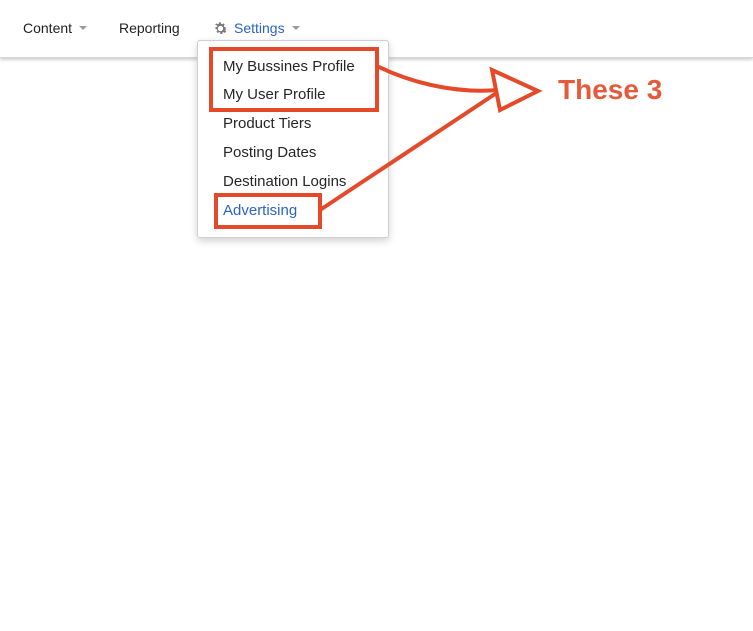  Describe the element at coordinates (48, 28) in the screenshot. I see `nav-item-label: Content` at that location.